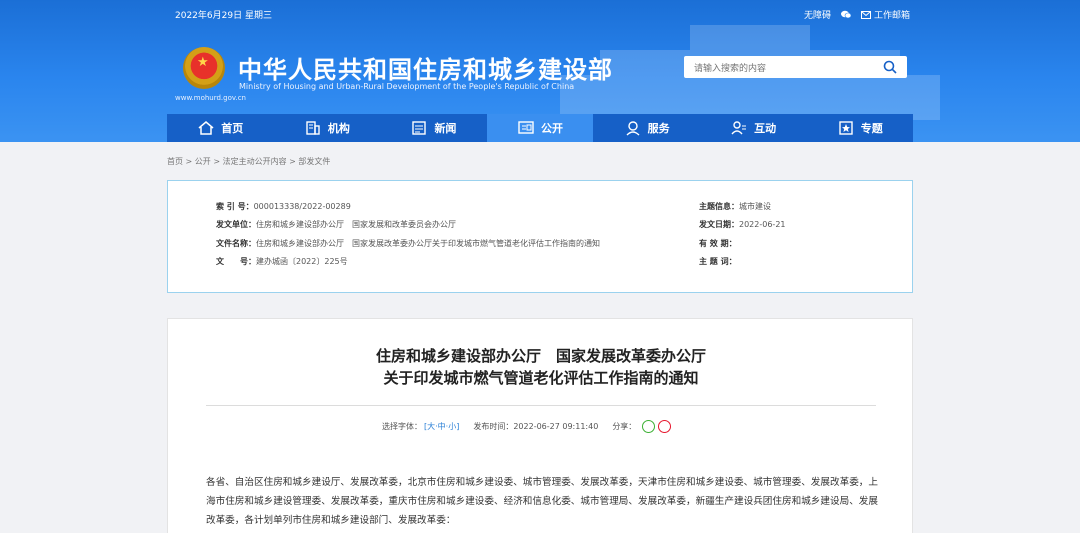 The image size is (1080, 533). Describe the element at coordinates (431, 426) in the screenshot. I see `font-size-large: 大` at that location.